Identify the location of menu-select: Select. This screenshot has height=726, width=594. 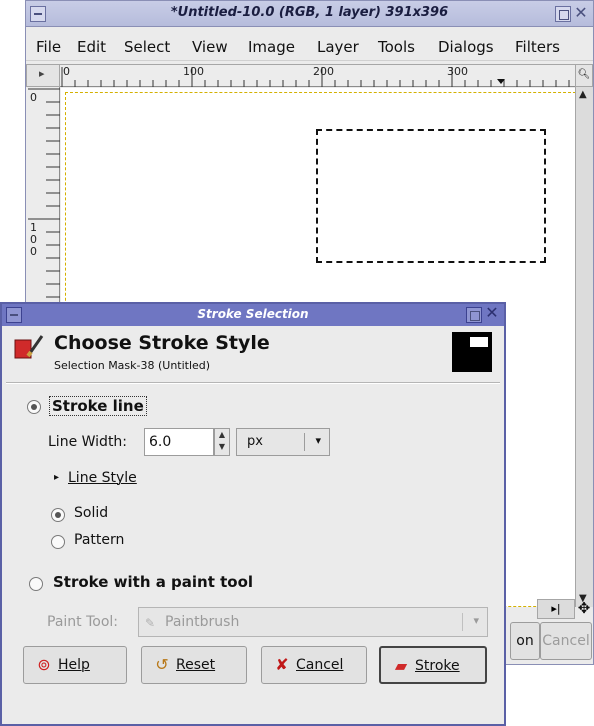
(147, 47).